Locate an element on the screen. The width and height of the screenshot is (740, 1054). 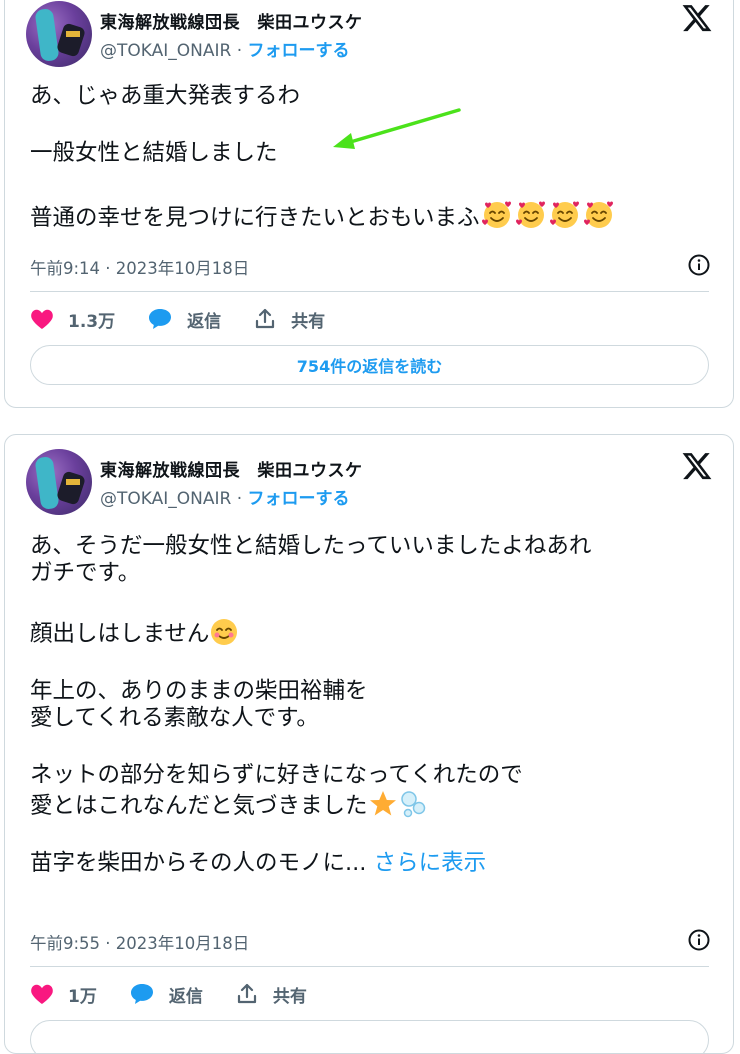
tweet-line: あ、そうだ一般女性と結婚したっていいましたよねあれ is located at coordinates (311, 546).